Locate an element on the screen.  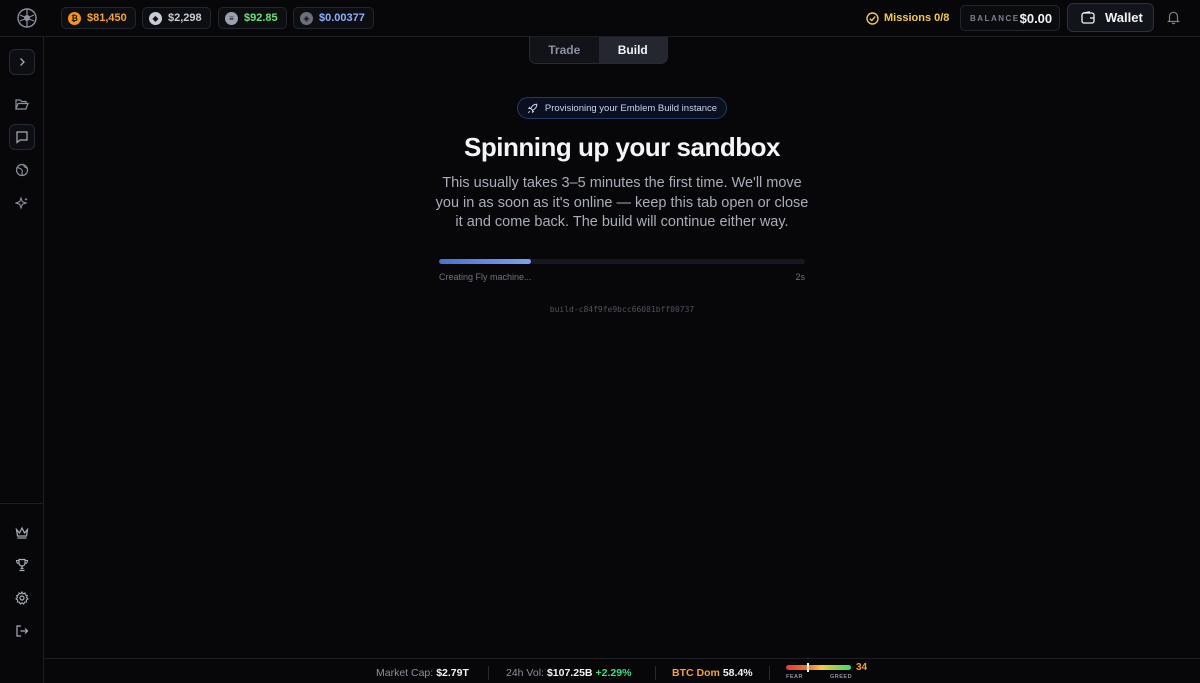
bell-icon is located at coordinates (1173, 18).